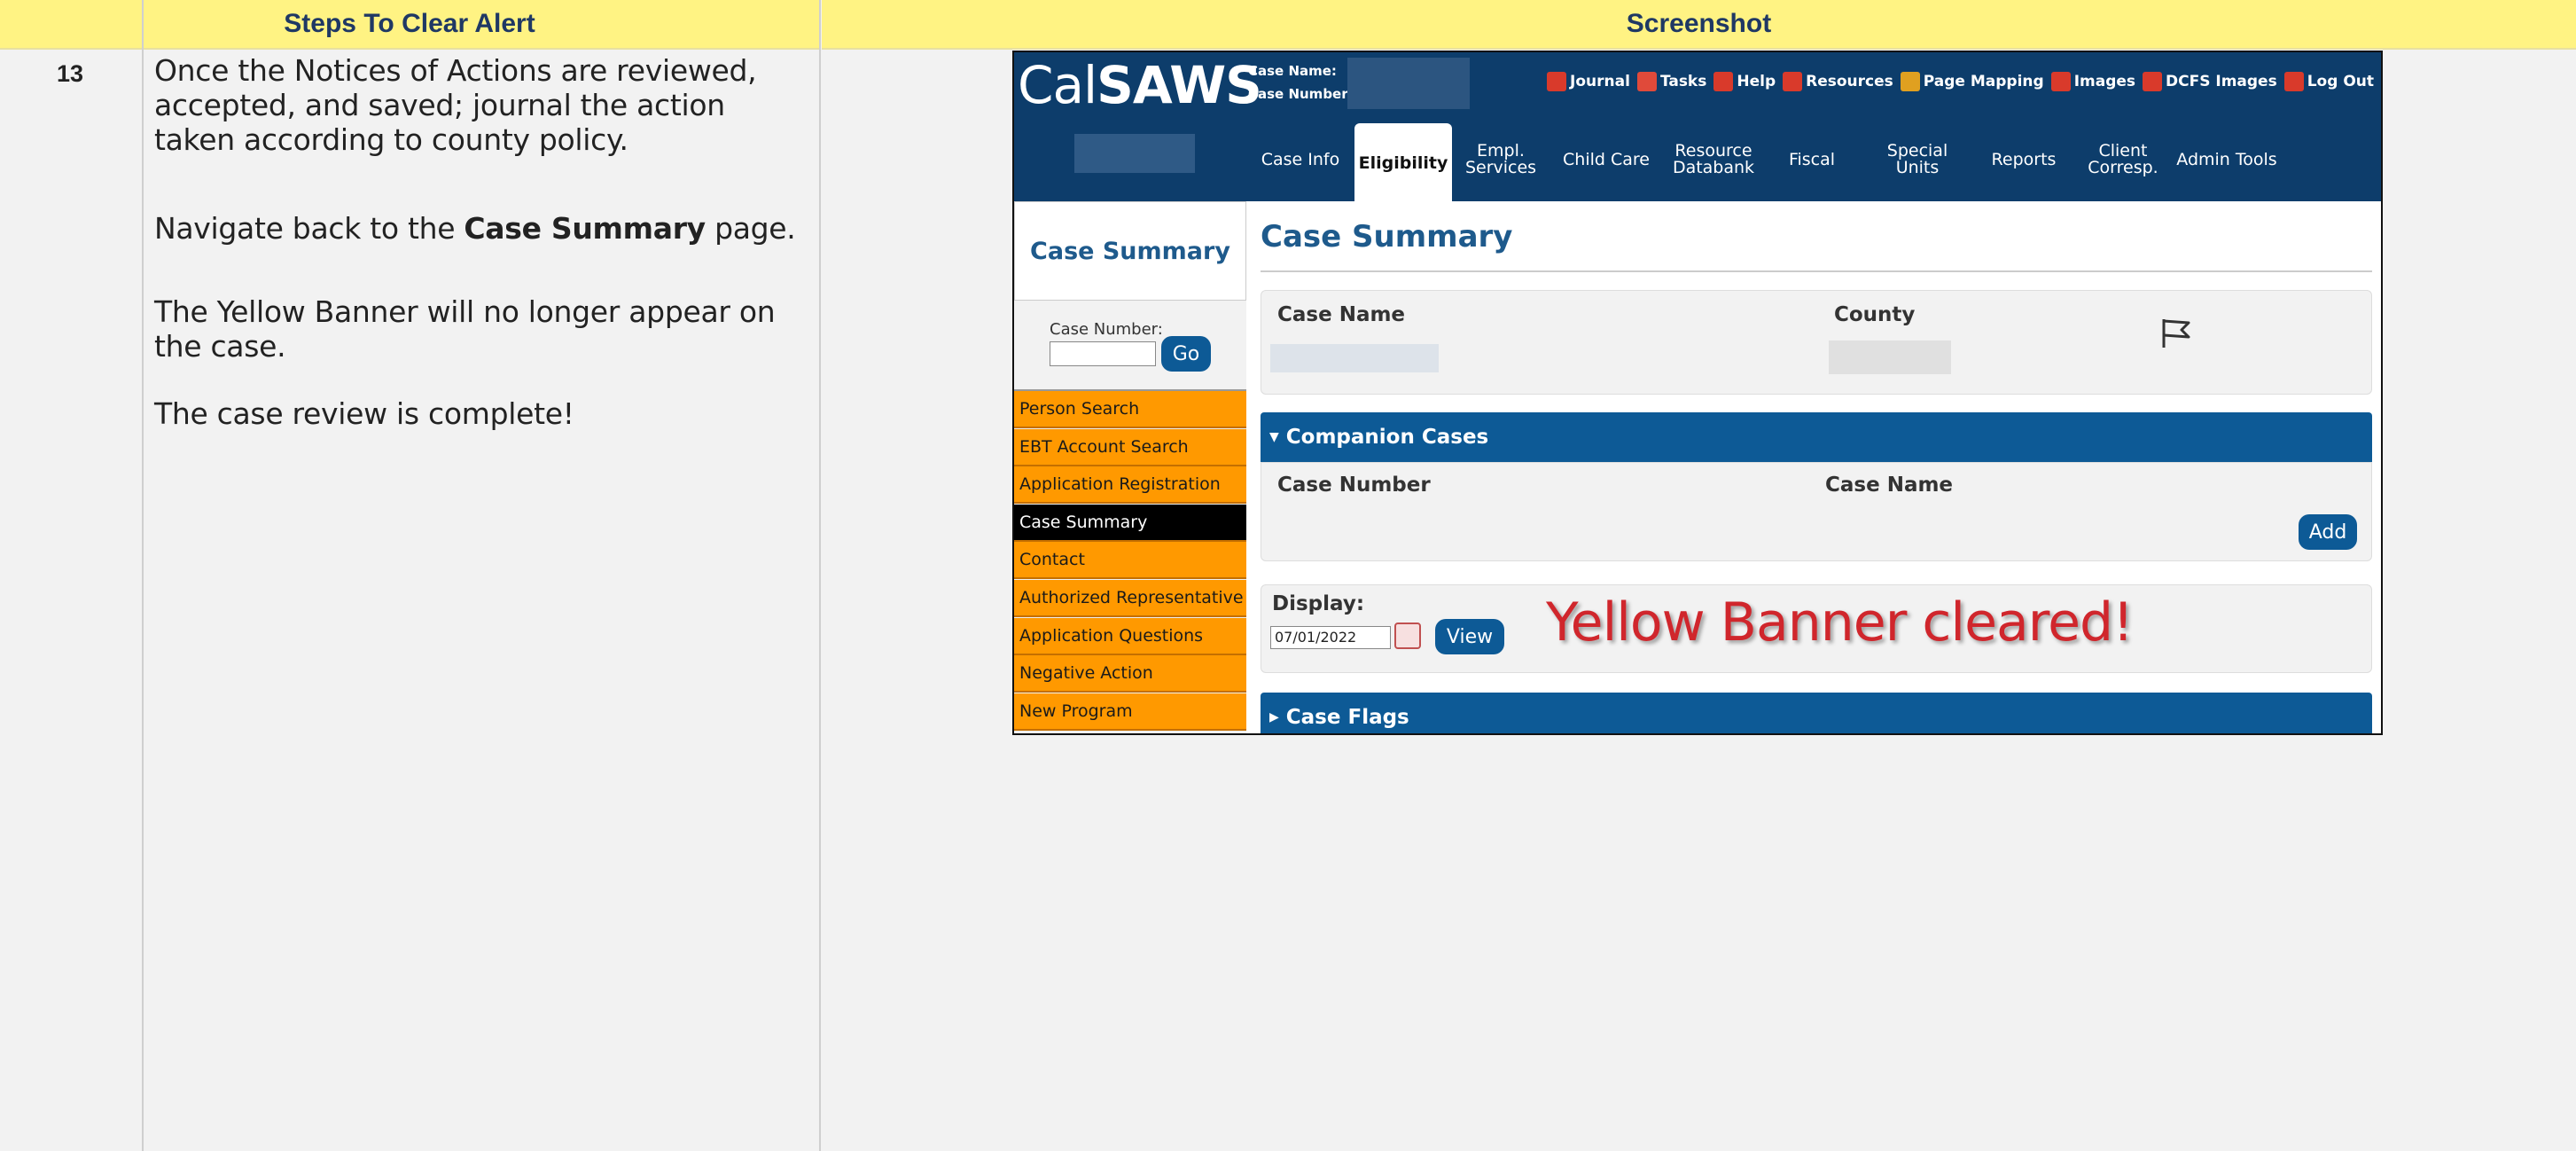 This screenshot has width=2576, height=1151. I want to click on left-nav-authorized-representative: Authorized Representative, so click(1130, 598).